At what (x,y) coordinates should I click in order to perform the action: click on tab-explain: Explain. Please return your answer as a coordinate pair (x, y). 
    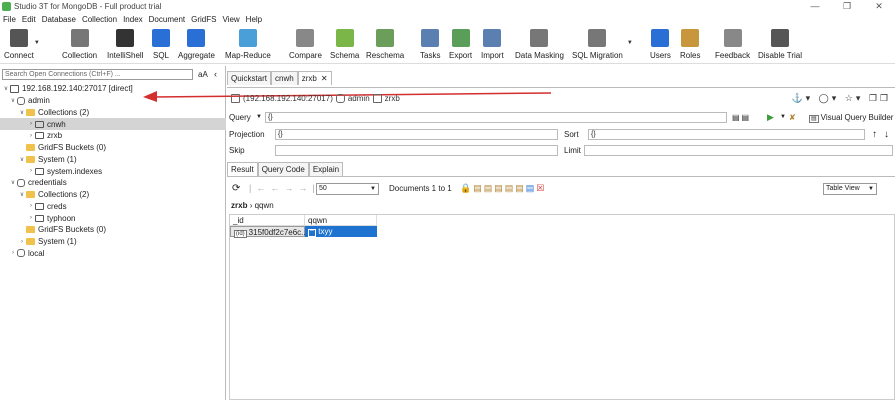
    Looking at the image, I should click on (326, 169).